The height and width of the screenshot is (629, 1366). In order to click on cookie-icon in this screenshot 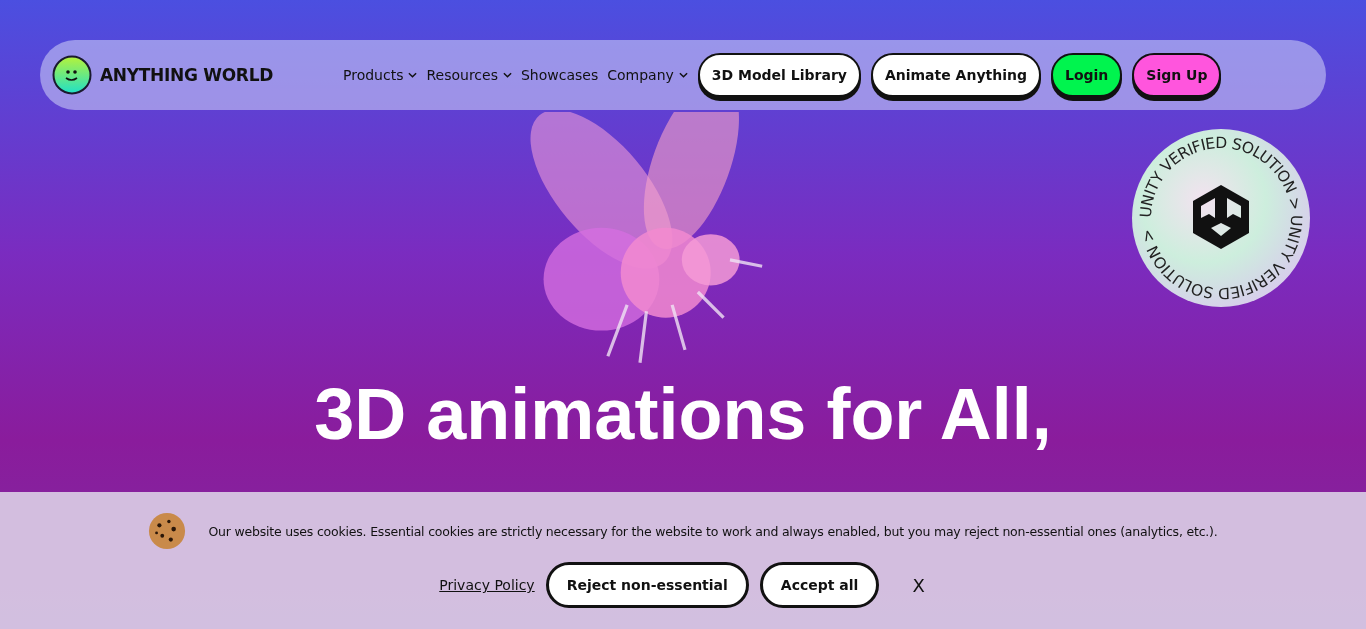, I will do `click(167, 531)`.